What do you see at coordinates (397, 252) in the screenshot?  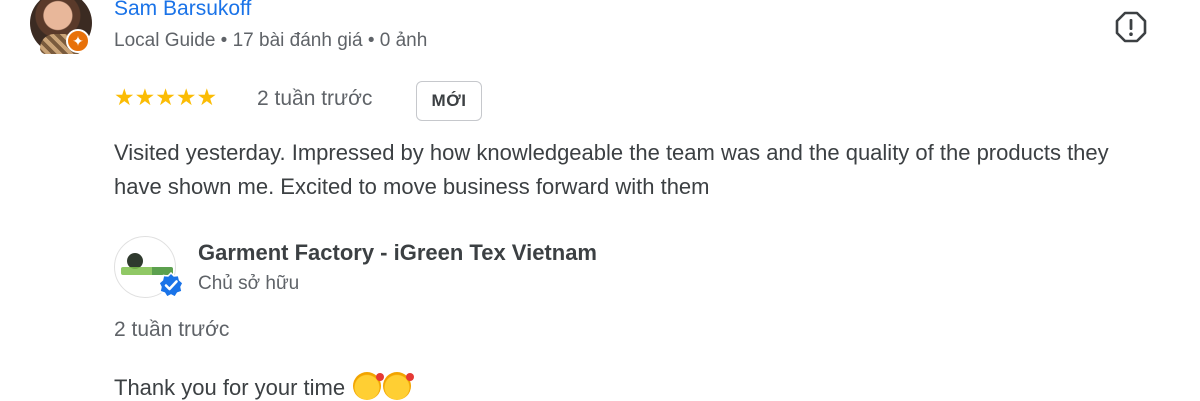 I see `owner-name: Garment Factory - iGreen Tex Vietnam` at bounding box center [397, 252].